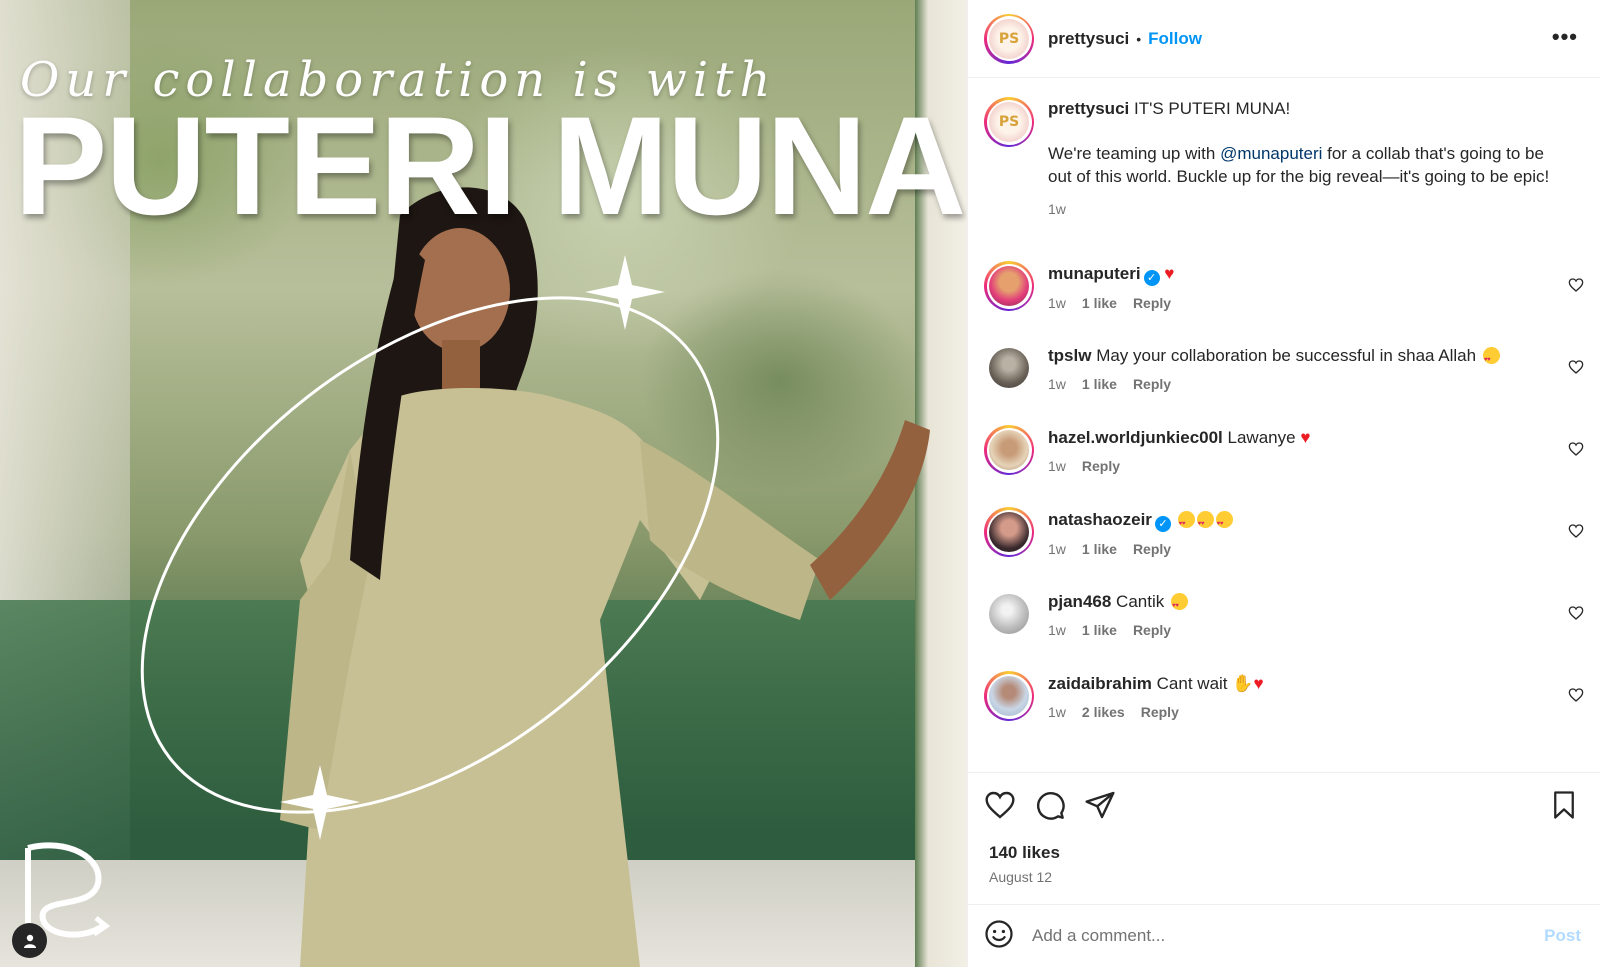 The image size is (1600, 967). Describe the element at coordinates (1140, 601) in the screenshot. I see `comment-text: Cantik` at that location.